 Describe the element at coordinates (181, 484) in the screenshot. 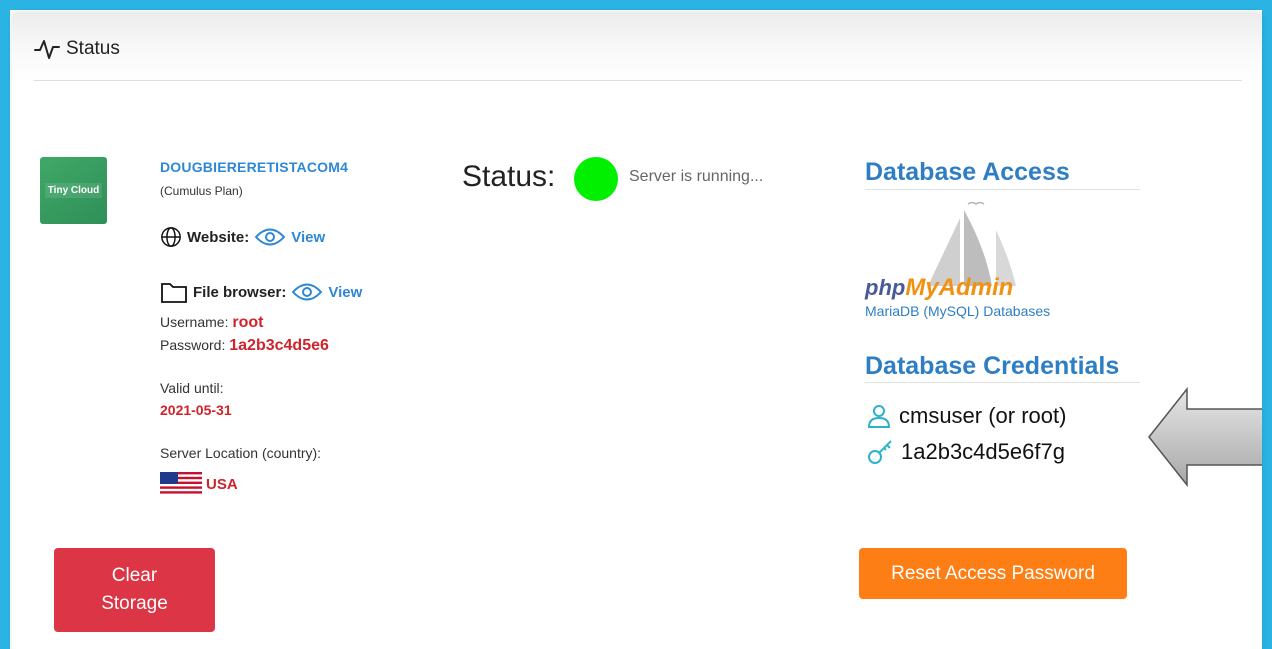

I see `us-flag-icon` at that location.